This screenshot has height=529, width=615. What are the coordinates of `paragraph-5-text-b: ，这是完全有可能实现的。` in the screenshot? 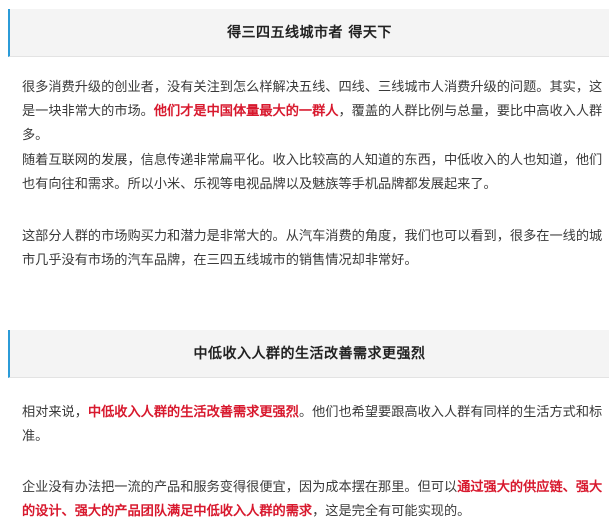 It's located at (391, 511).